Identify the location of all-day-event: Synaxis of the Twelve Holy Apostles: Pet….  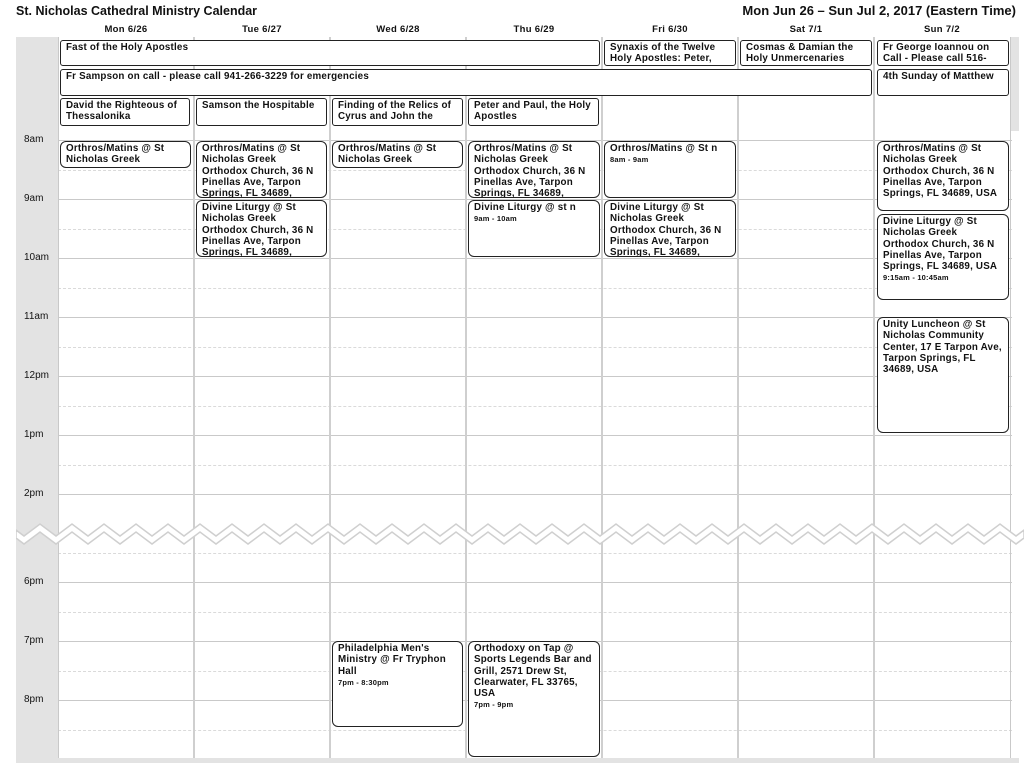
(670, 53).